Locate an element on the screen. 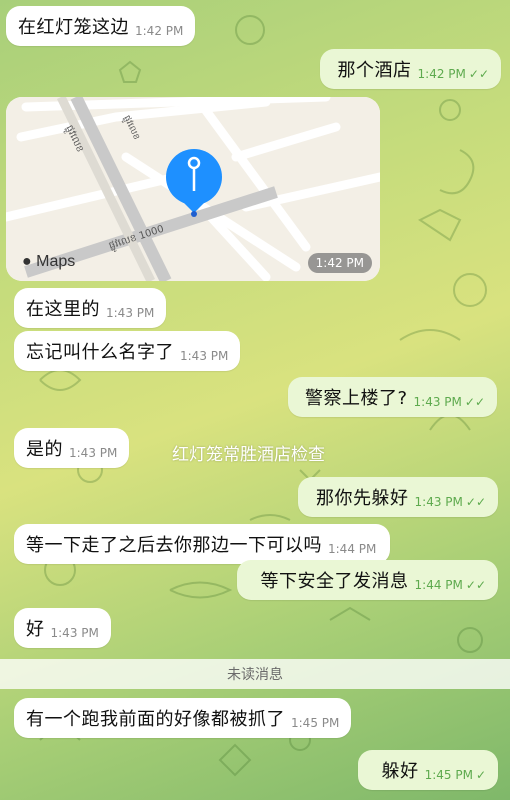 The width and height of the screenshot is (510, 800). message-text: 等一下走了之后去你那边一下可以吗 is located at coordinates (174, 545).